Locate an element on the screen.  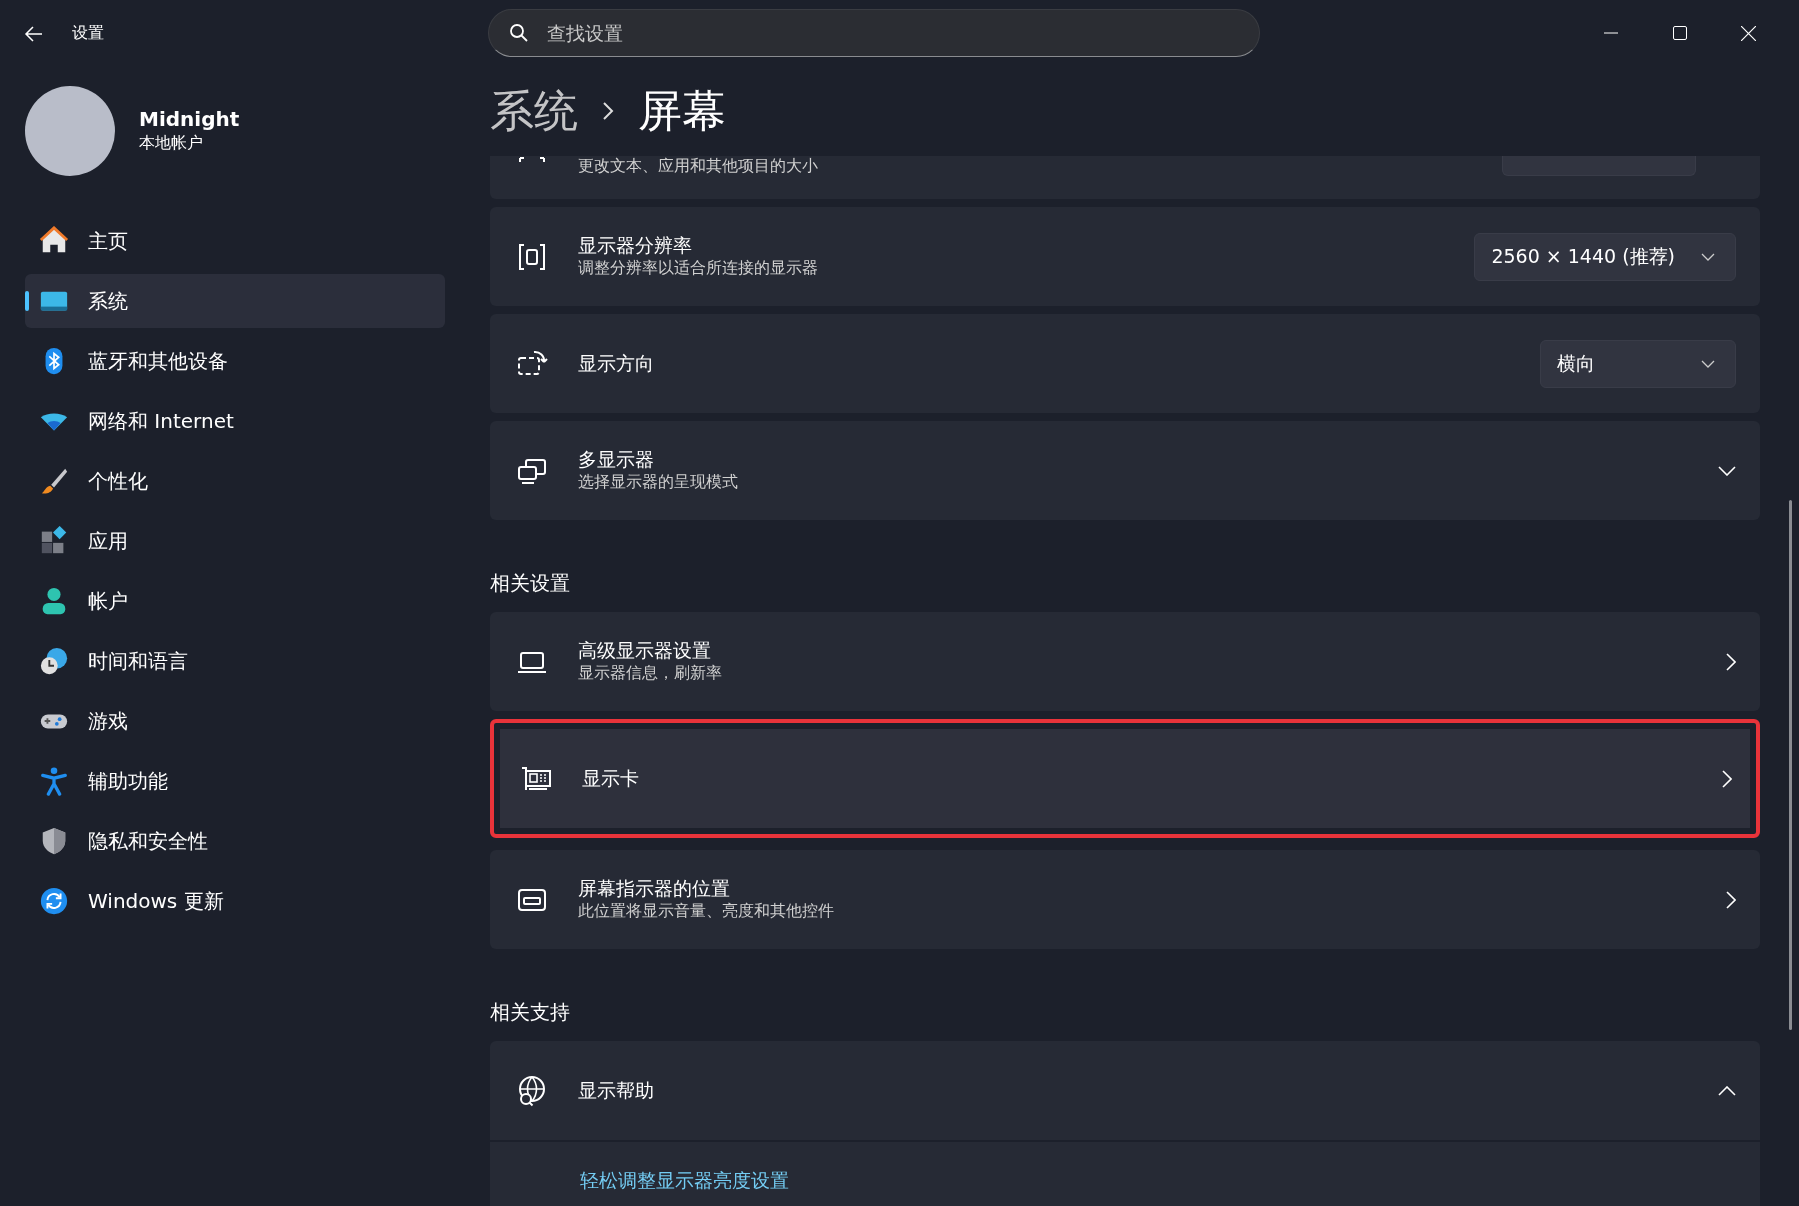
refresh-icon is located at coordinates (54, 901).